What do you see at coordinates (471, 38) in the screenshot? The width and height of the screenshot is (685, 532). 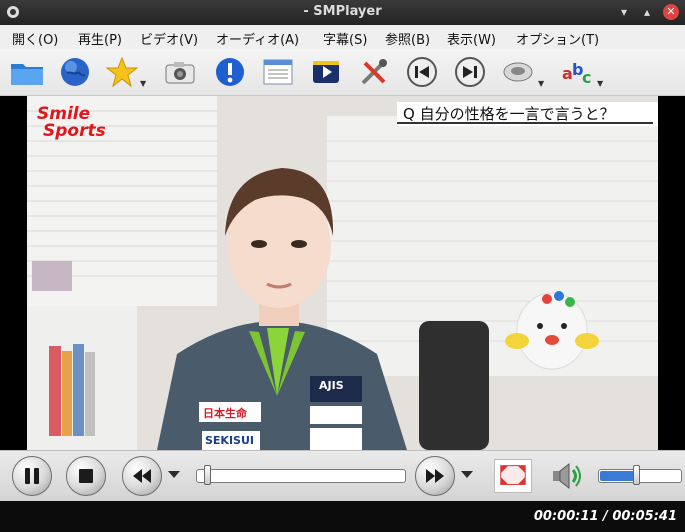 I see `menu-view: 表示(W)` at bounding box center [471, 38].